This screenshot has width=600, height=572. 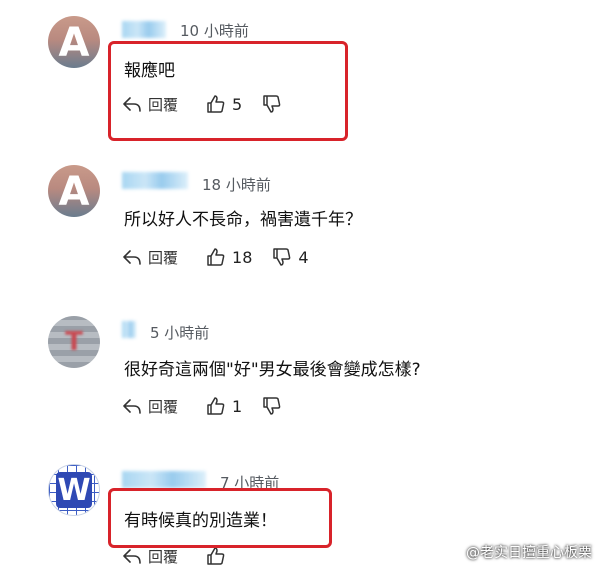 I want to click on like-count: 5, so click(x=237, y=104).